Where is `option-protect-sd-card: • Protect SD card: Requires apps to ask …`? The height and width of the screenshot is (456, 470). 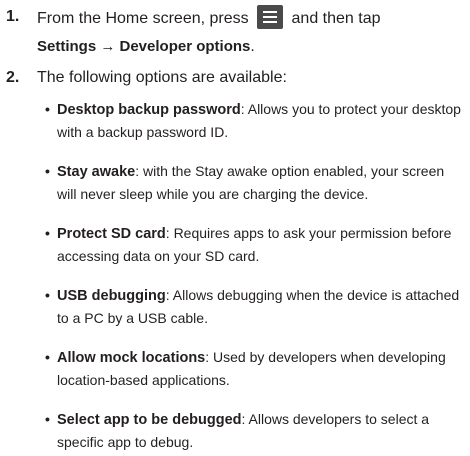 option-protect-sd-card: • Protect SD card: Requires apps to ask … is located at coordinates (250, 244).